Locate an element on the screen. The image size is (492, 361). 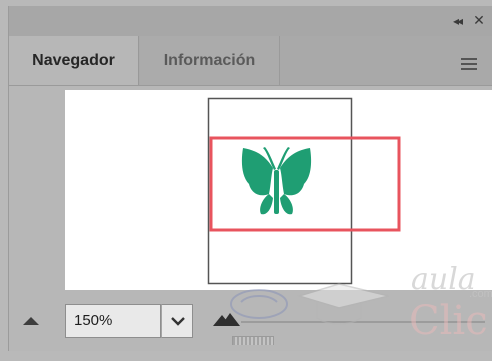
watermark-clic-text: Clic is located at coordinates (448, 321).